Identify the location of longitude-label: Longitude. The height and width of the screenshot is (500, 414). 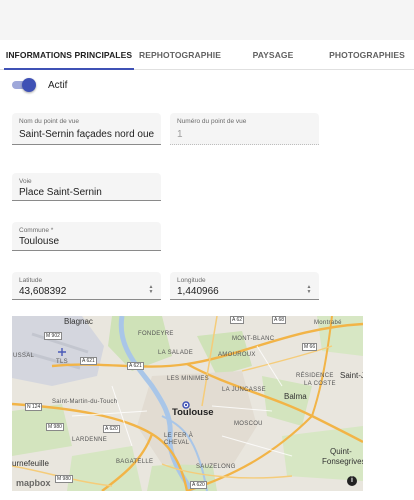
(191, 280).